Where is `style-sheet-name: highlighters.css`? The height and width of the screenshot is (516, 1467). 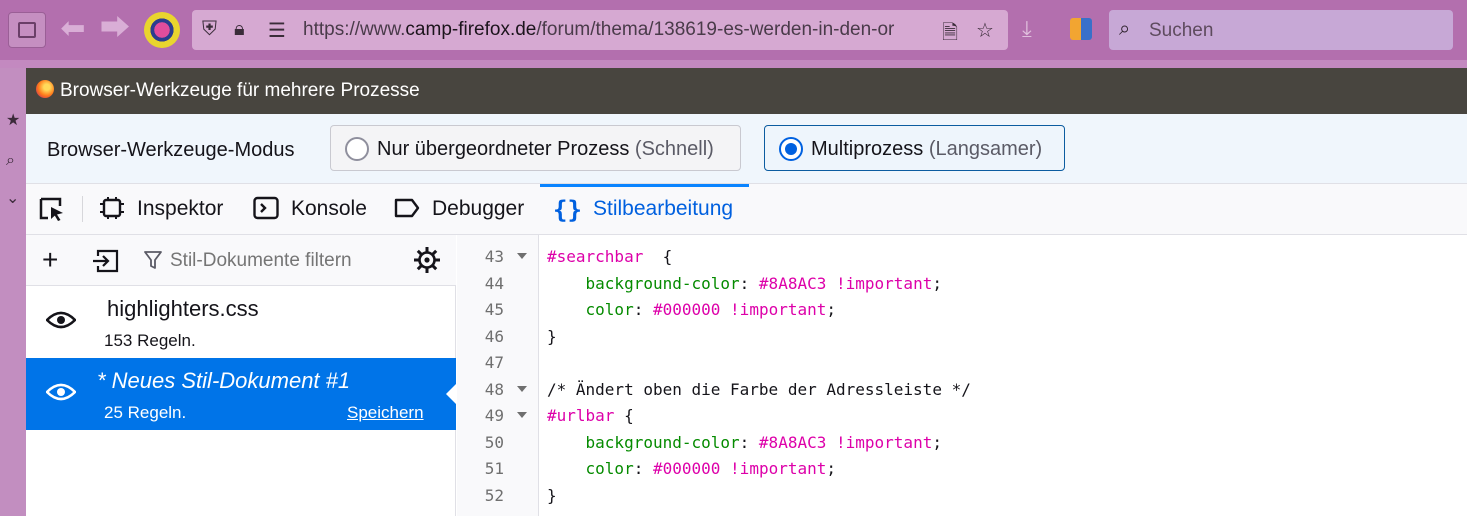
style-sheet-name: highlighters.css is located at coordinates (183, 308).